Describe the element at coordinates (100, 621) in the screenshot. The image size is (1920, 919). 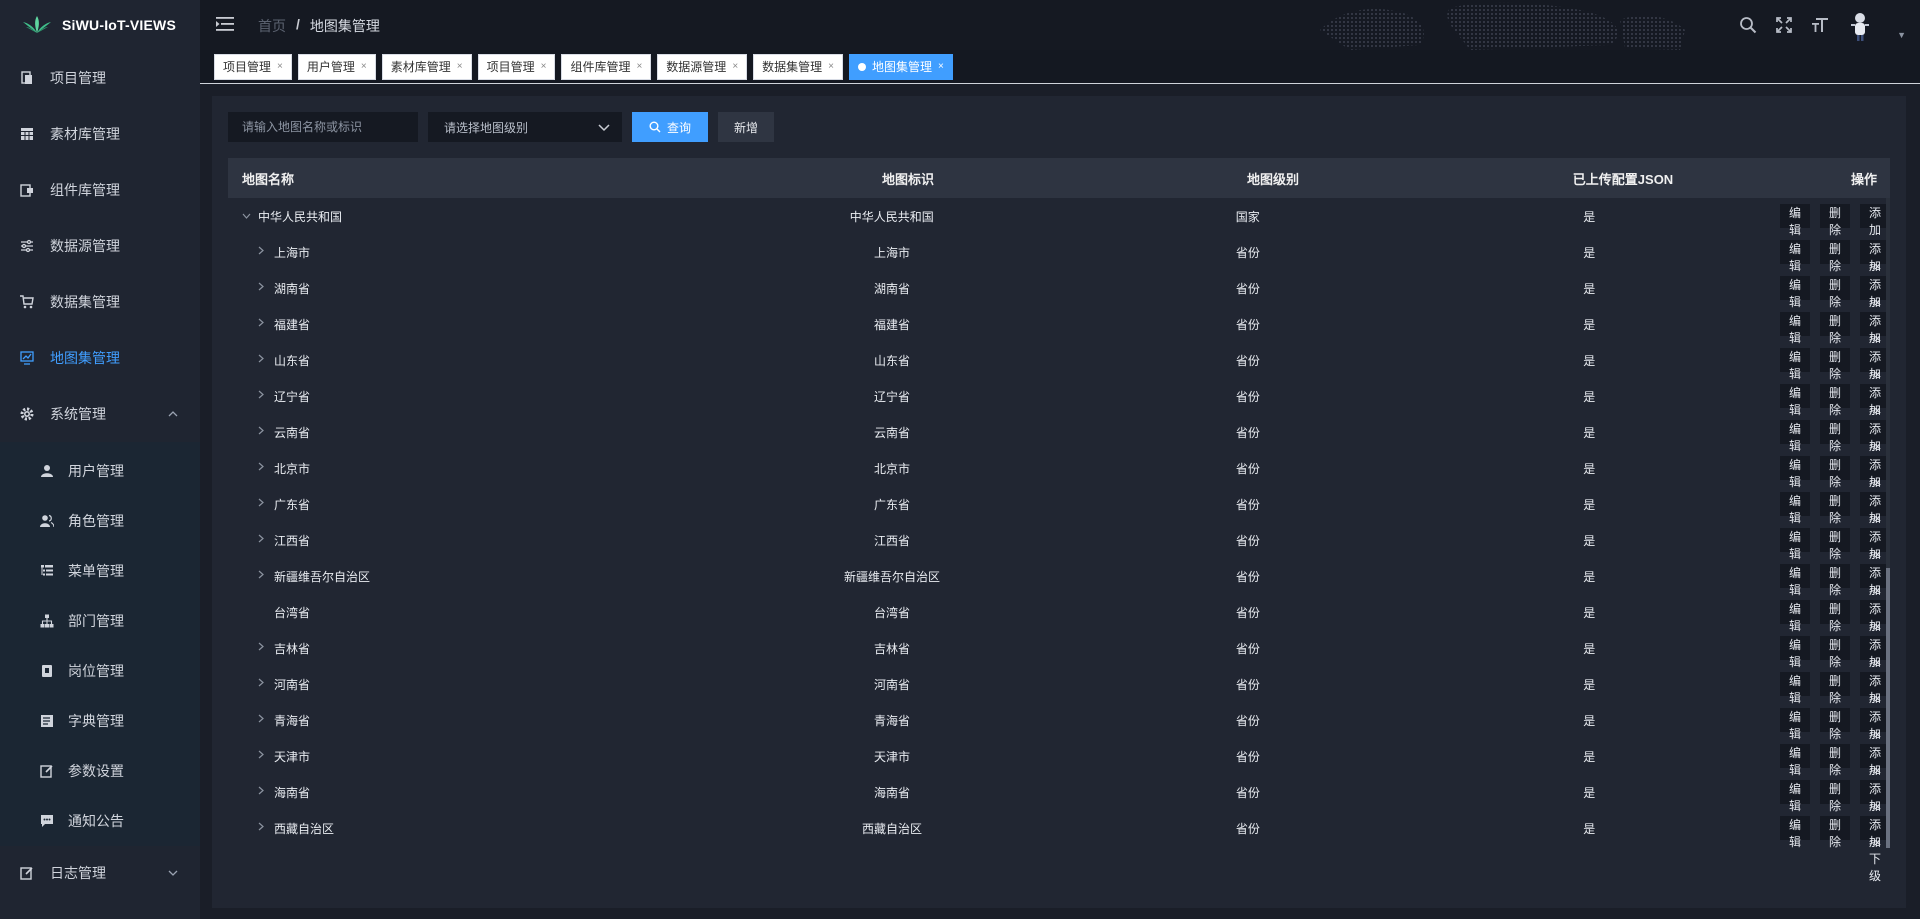
I see `sidebar-subitem-3: 部门管理` at that location.